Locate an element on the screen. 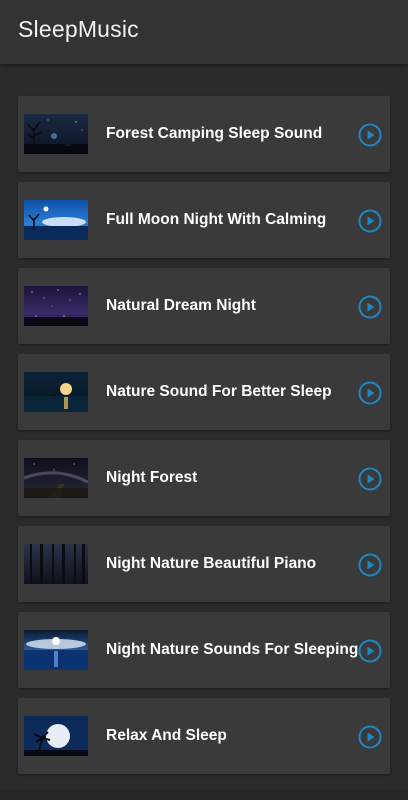  list-item: Forest Camping Sleep Sound is located at coordinates (204, 134).